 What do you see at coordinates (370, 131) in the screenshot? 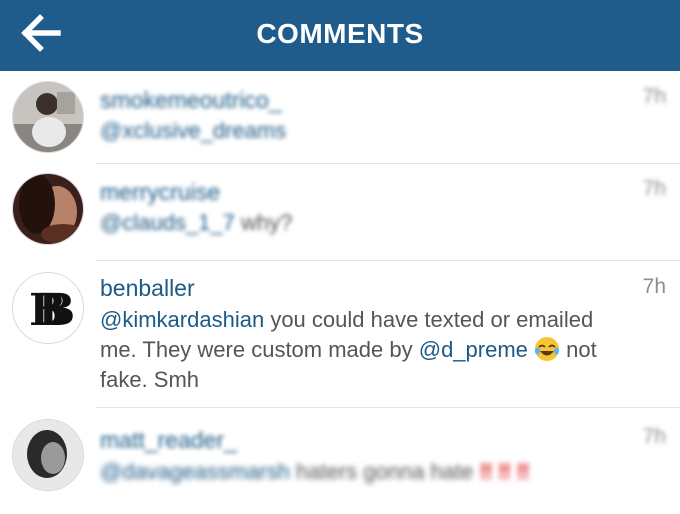
I see `comment-text: @xclusive_dreams` at bounding box center [370, 131].